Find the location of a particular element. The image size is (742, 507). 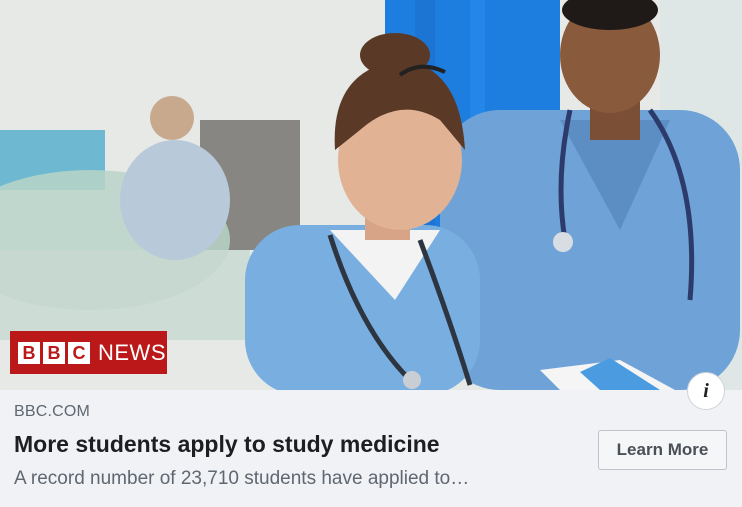

bbc-logo-block-b2: B is located at coordinates (54, 352).